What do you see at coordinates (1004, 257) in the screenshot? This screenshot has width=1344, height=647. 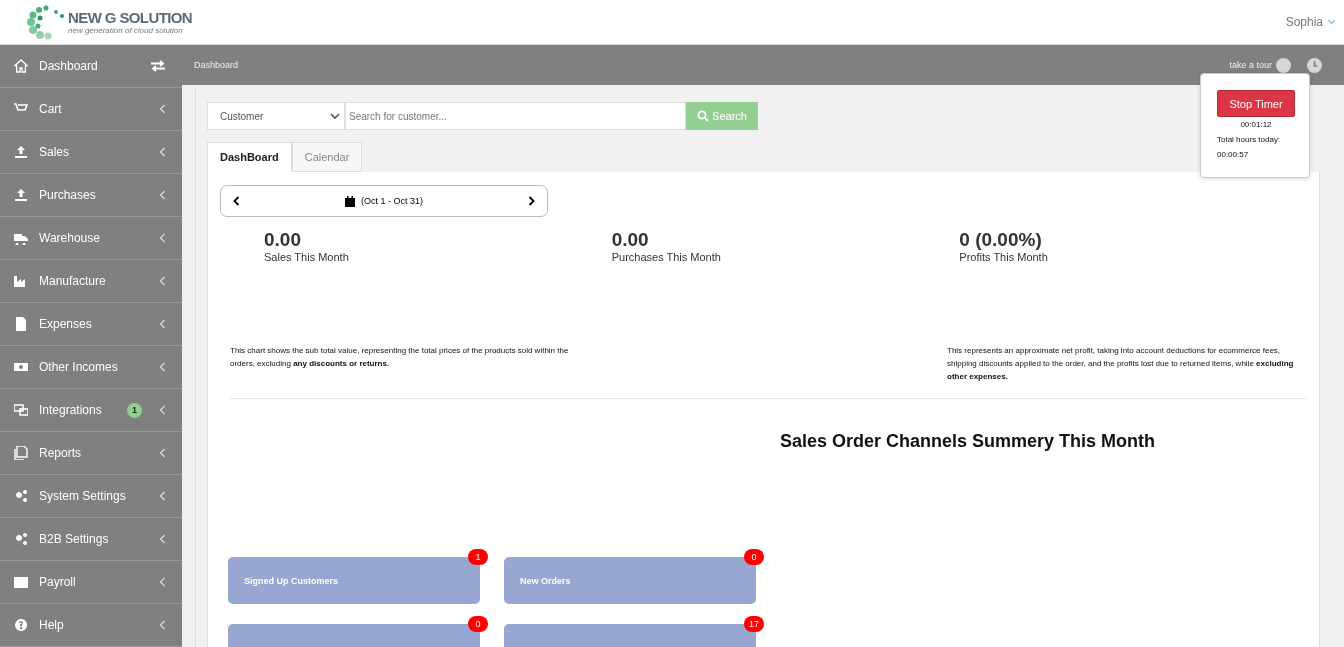 I see `stat-label: Profits This Month` at bounding box center [1004, 257].